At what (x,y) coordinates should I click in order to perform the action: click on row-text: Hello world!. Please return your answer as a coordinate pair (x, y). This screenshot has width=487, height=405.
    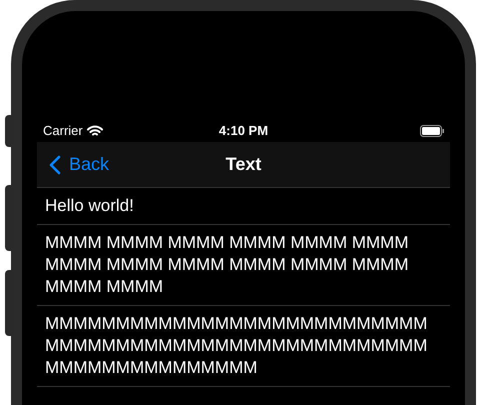
    Looking at the image, I should click on (90, 206).